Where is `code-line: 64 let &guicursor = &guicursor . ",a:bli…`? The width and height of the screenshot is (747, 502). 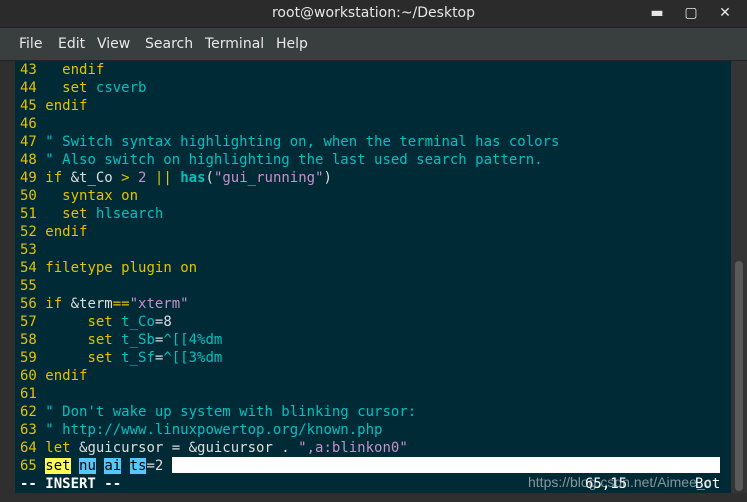 code-line: 64 let &guicursor = &guicursor . ",a:bli… is located at coordinates (214, 448).